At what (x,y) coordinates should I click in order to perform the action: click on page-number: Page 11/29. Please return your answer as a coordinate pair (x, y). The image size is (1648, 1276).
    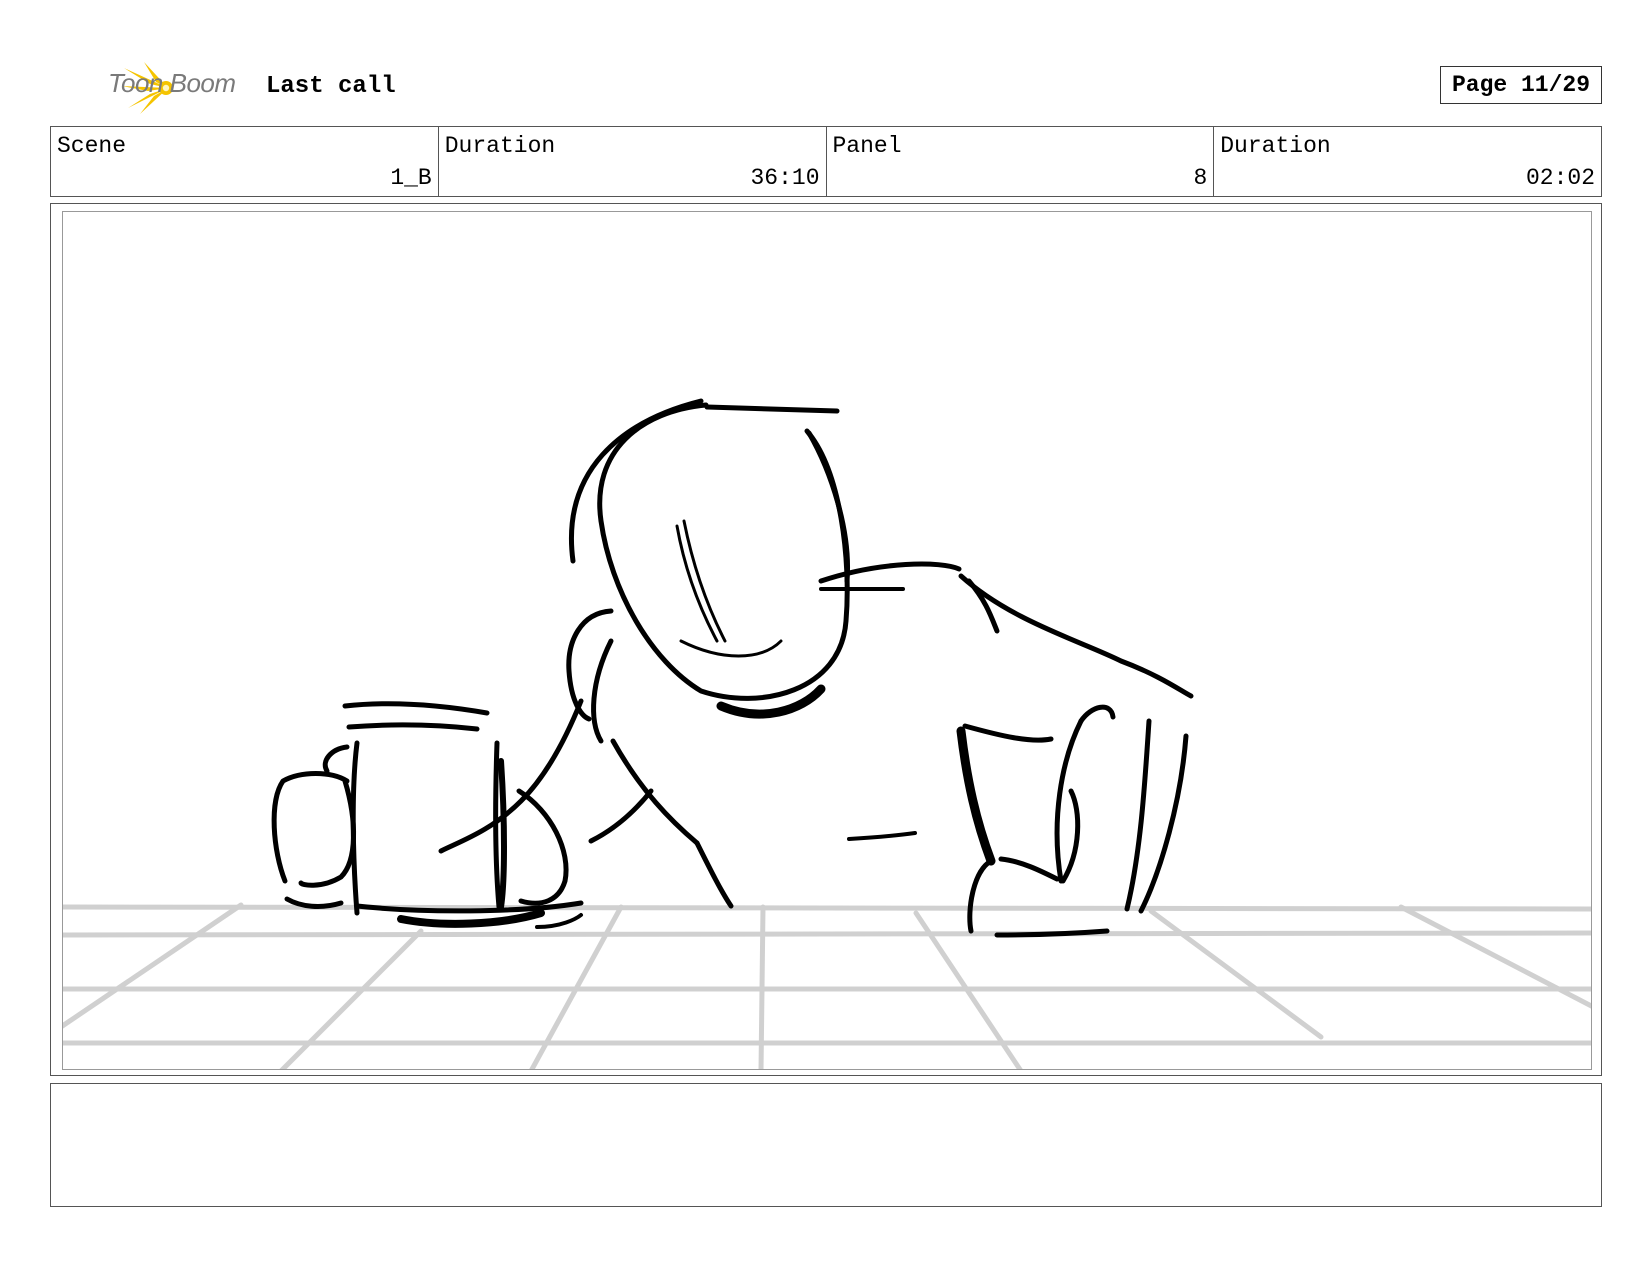
    Looking at the image, I should click on (1521, 85).